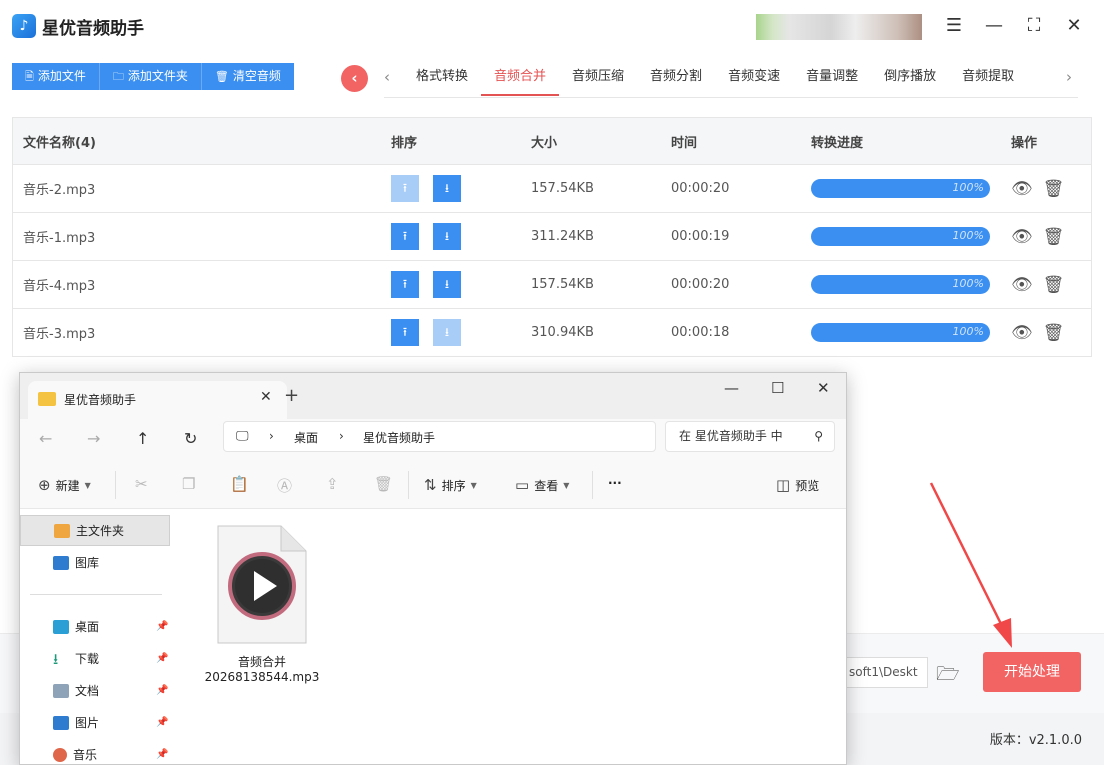 This screenshot has height=765, width=1104. Describe the element at coordinates (306, 437) in the screenshot. I see `address-segment-desktop: 桌面` at that location.